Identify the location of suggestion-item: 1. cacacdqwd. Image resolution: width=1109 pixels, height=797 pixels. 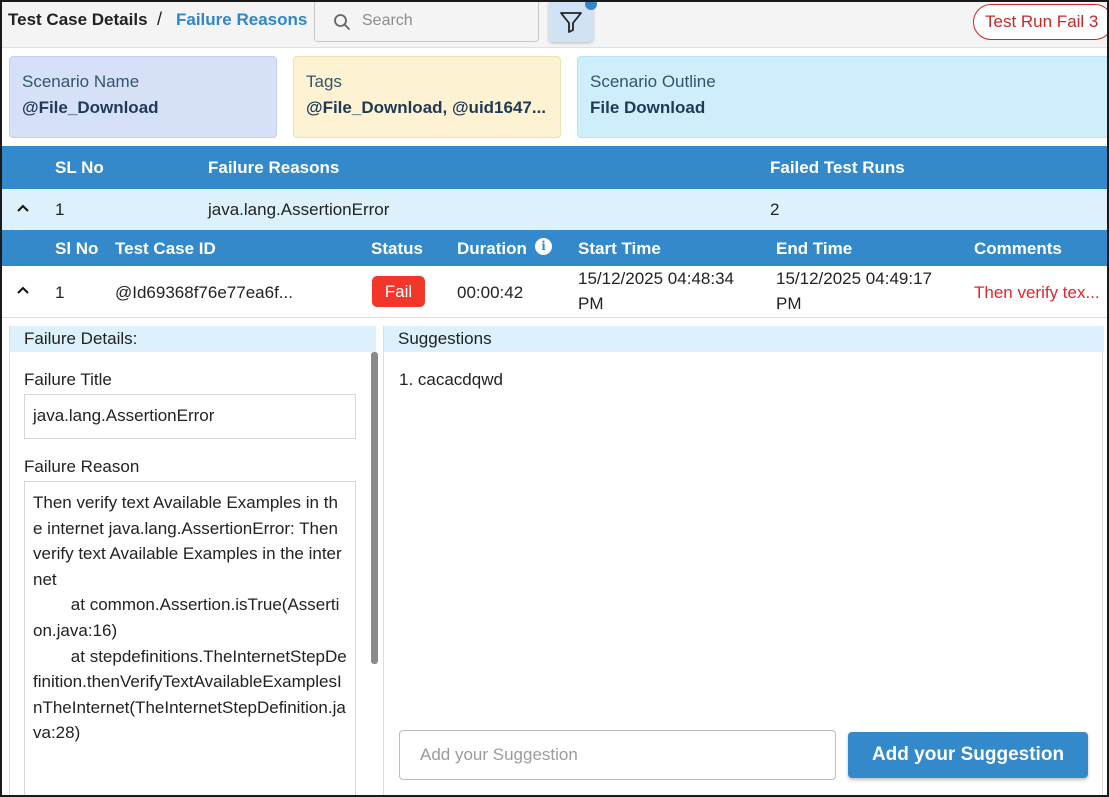
(451, 379).